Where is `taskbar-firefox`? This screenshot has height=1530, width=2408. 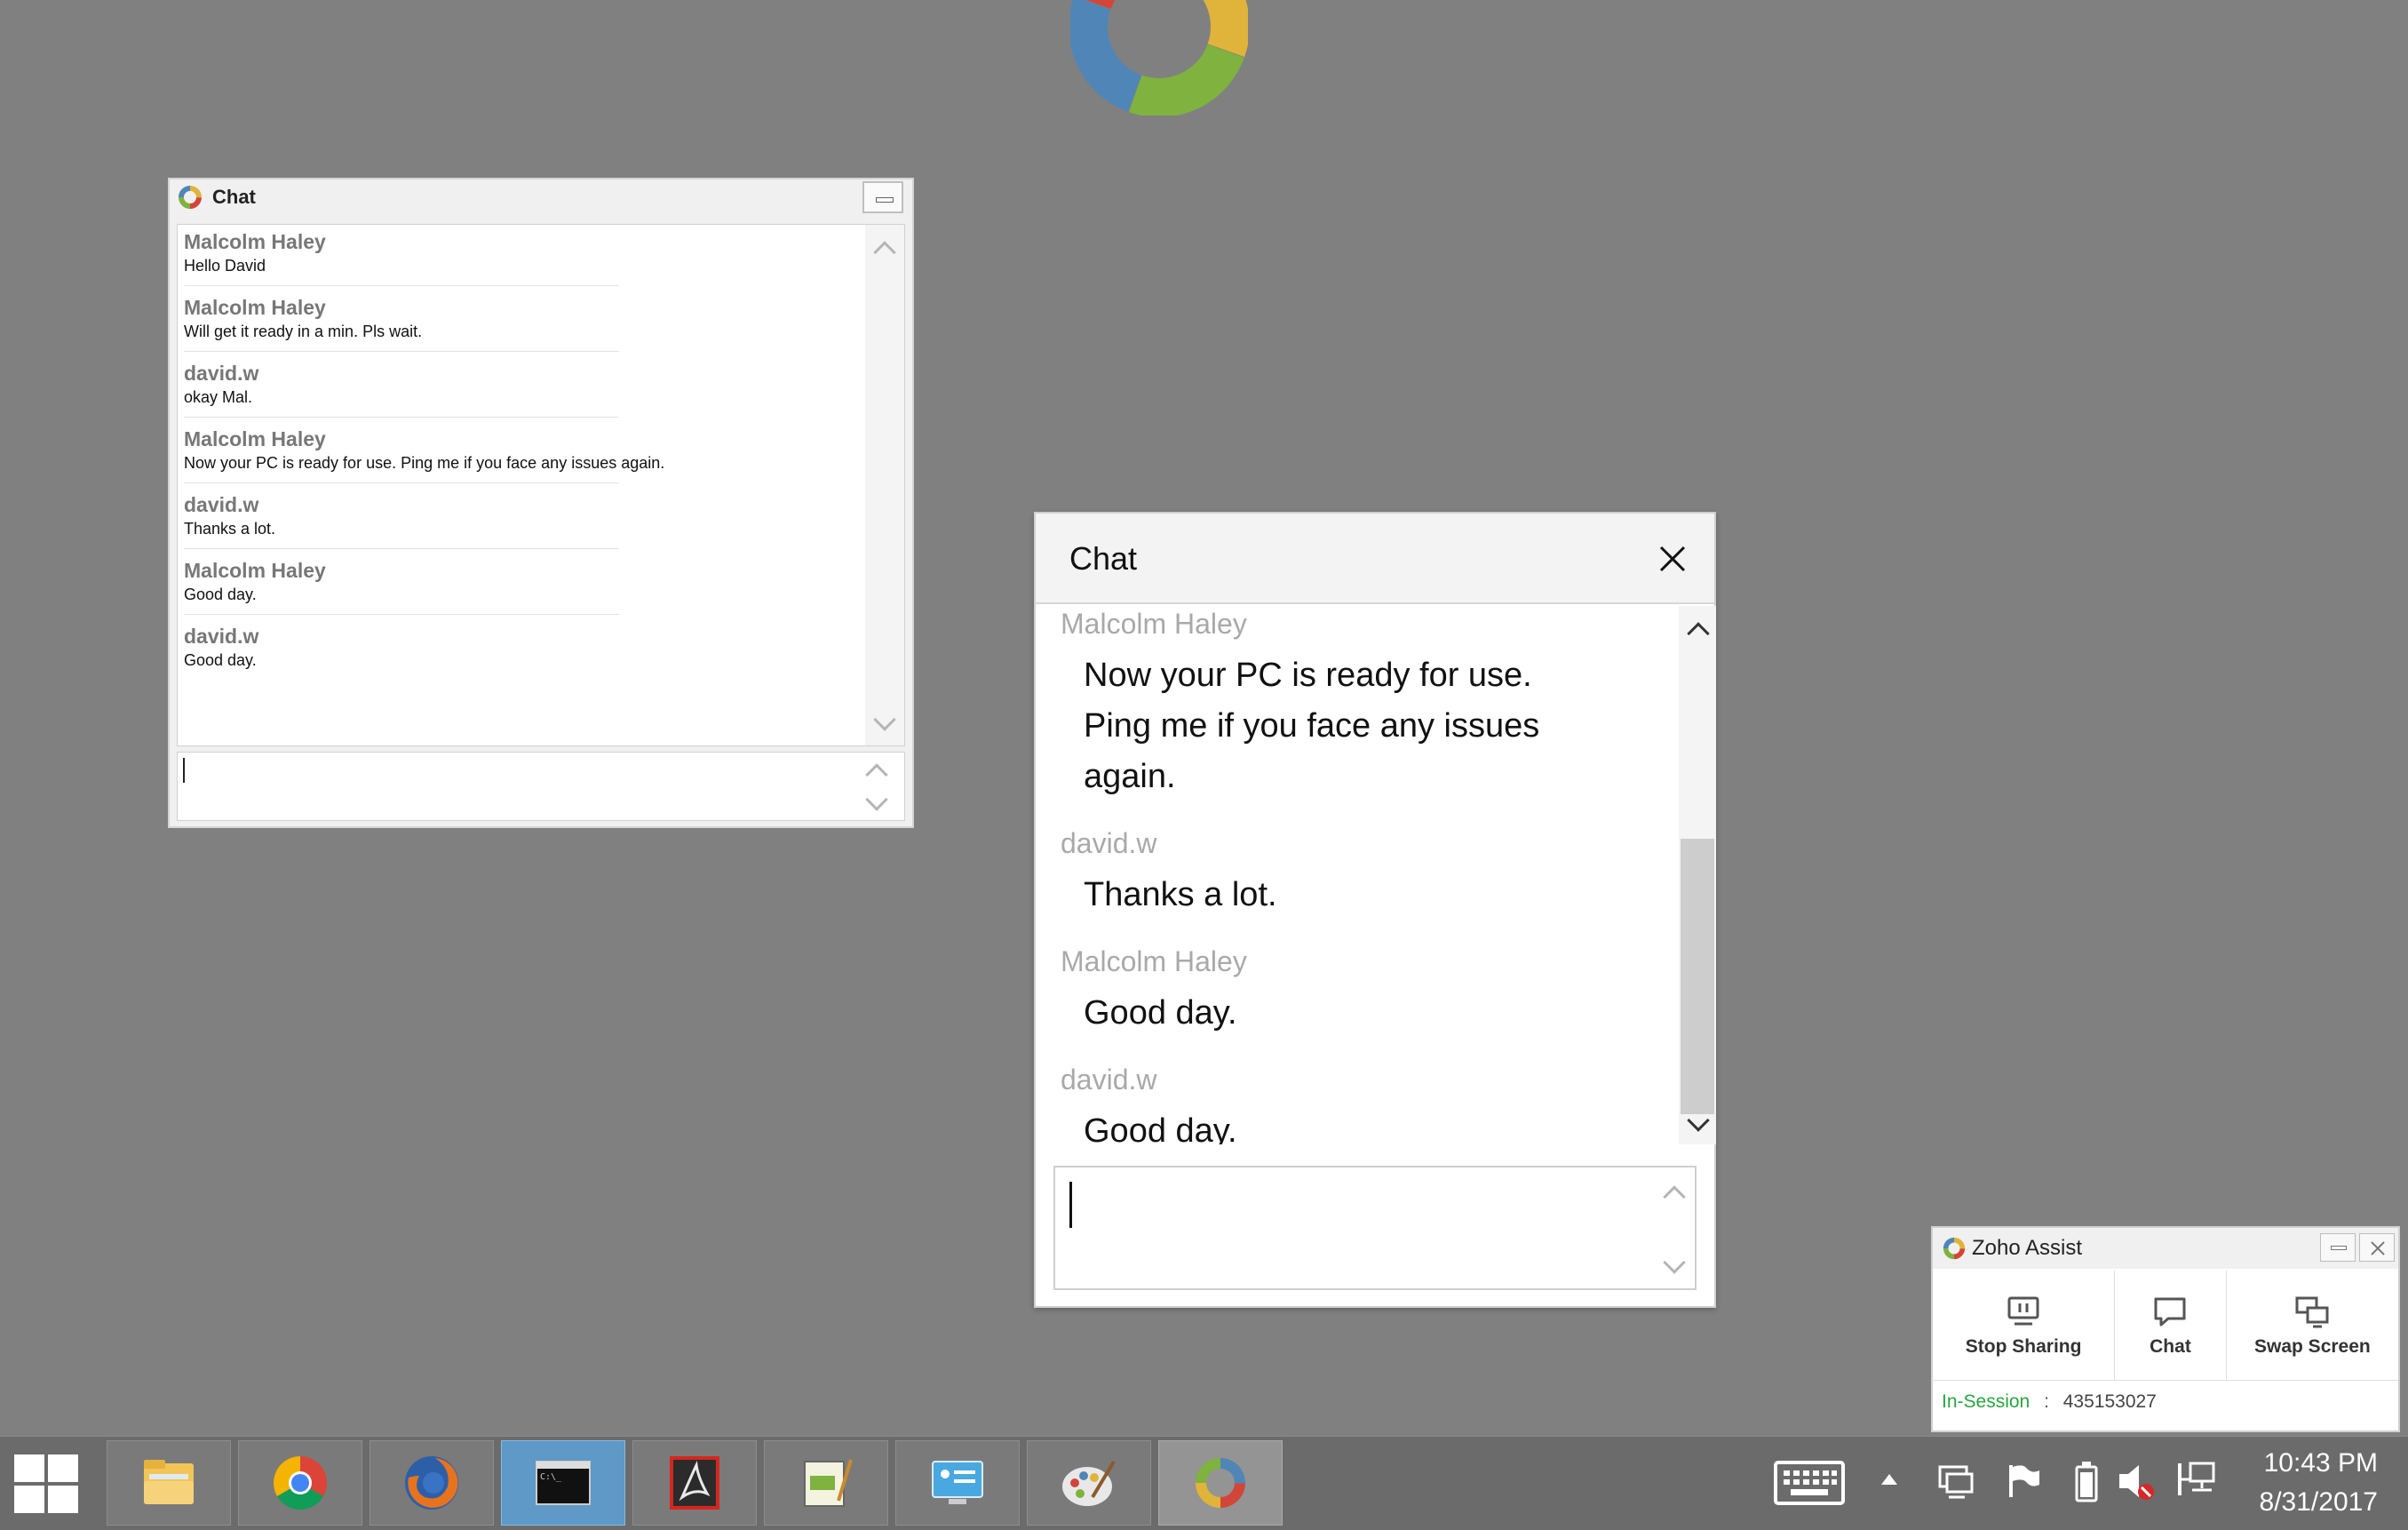
taskbar-firefox is located at coordinates (432, 1483).